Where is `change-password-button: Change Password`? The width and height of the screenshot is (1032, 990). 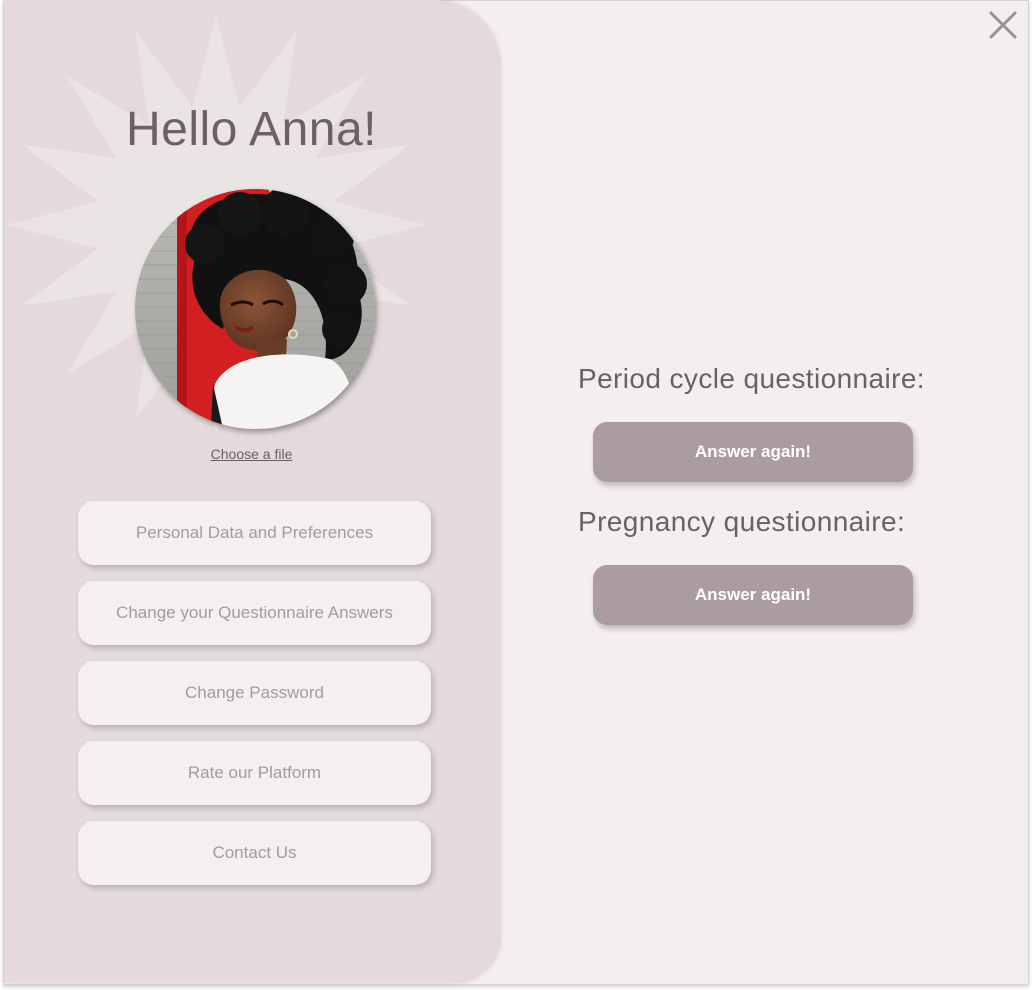
change-password-button: Change Password is located at coordinates (254, 693).